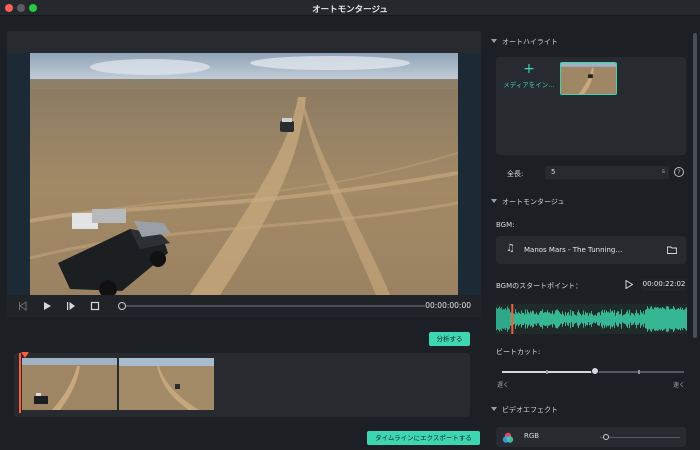  I want to click on length-value: 5, so click(553, 172).